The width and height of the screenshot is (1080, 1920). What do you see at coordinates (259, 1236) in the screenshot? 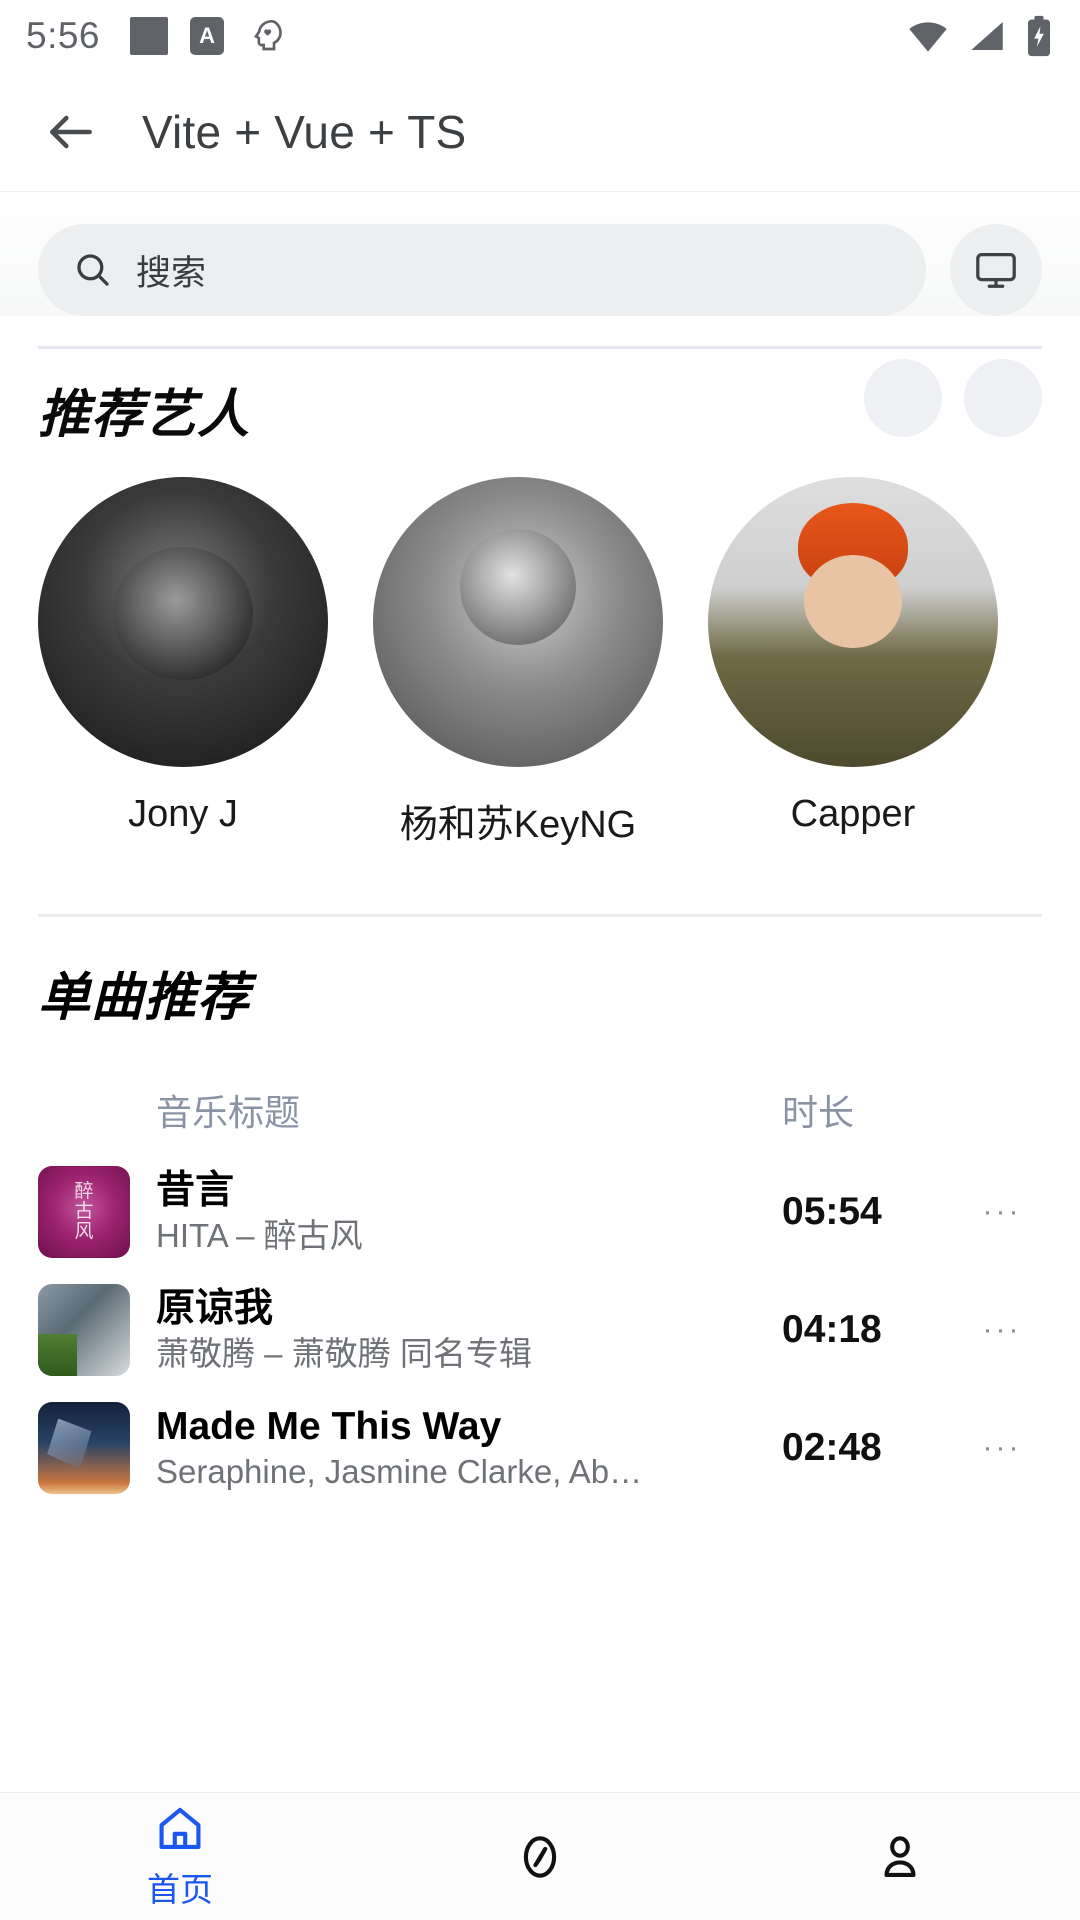
I see `song-artist-album: HITA – 醉古风` at bounding box center [259, 1236].